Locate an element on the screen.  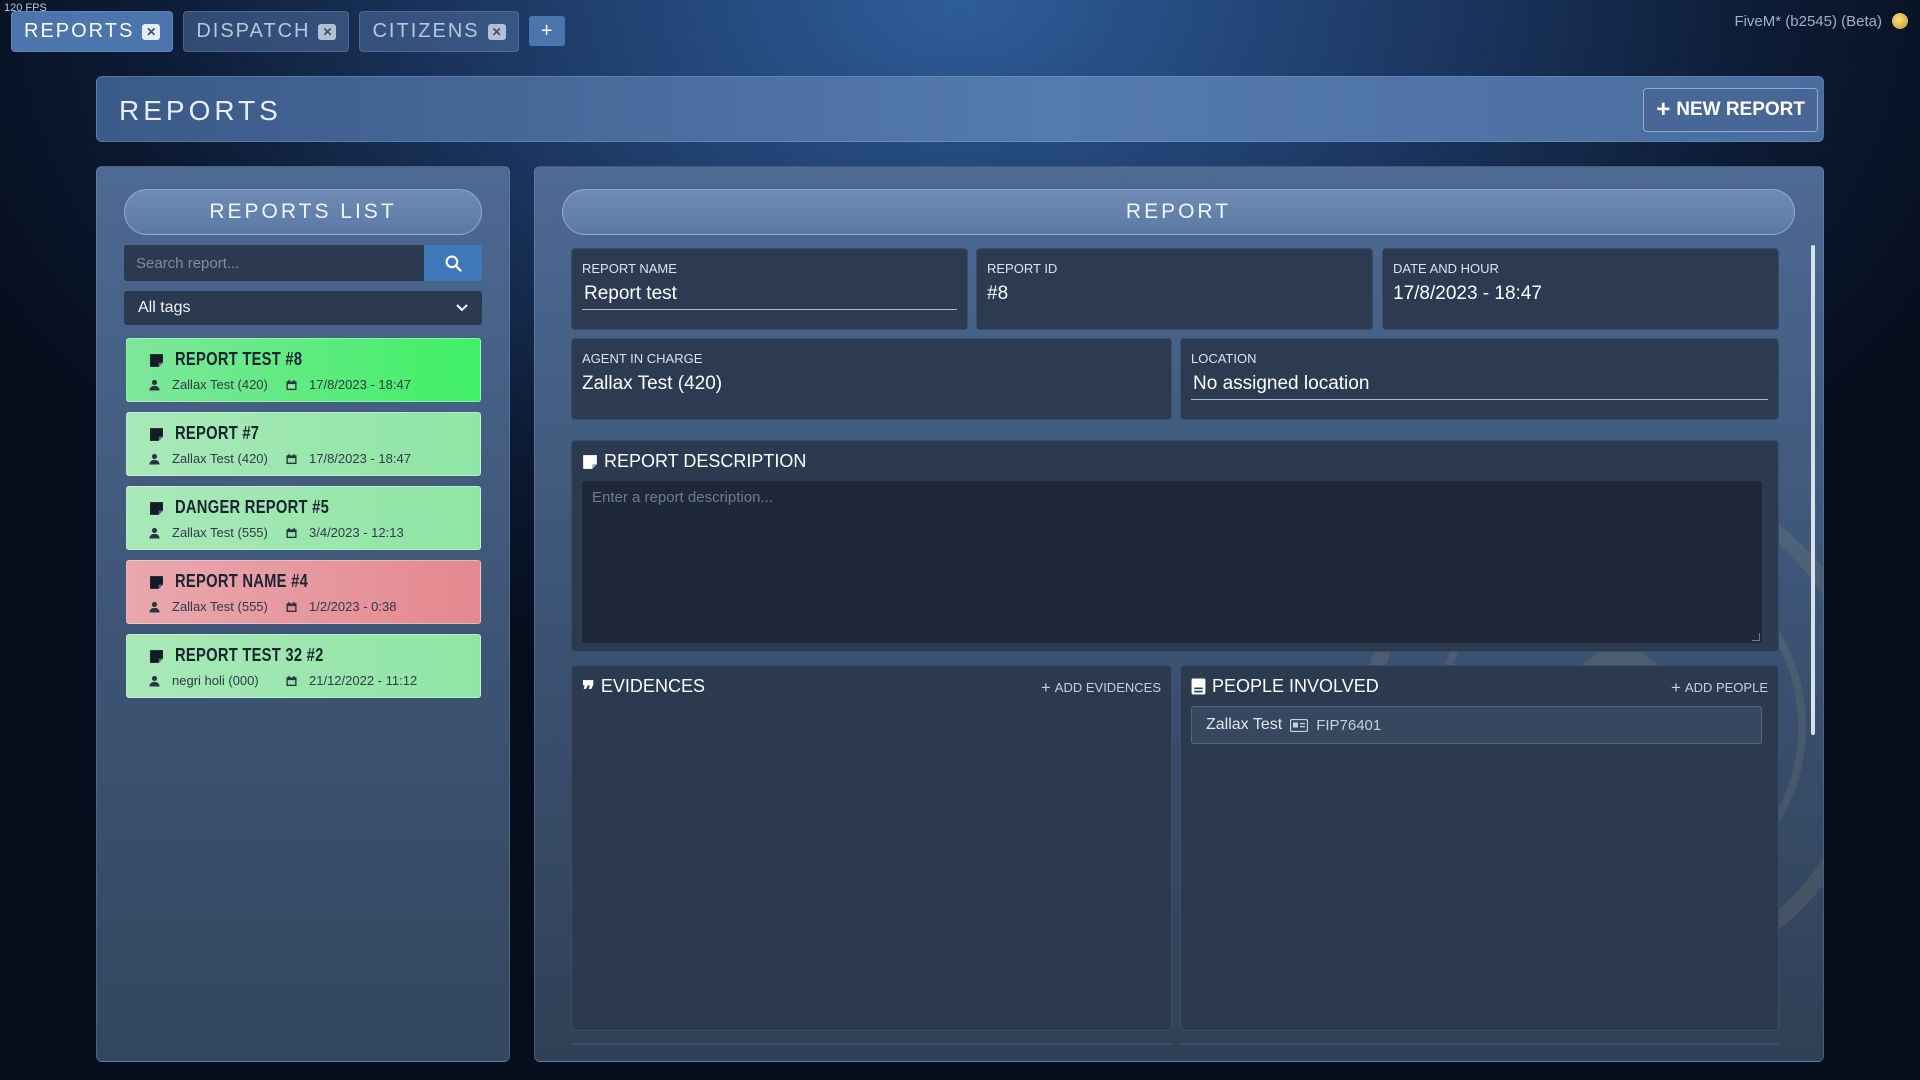
add-tab-button: + is located at coordinates (546, 31).